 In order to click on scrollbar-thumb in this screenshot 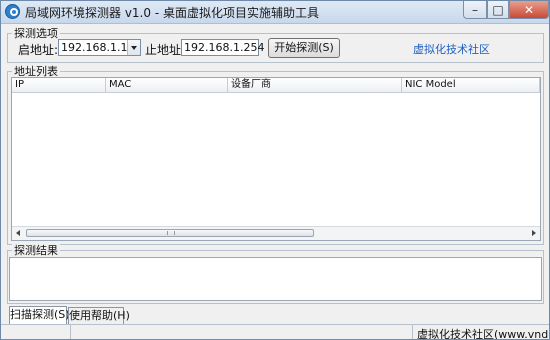, I will do `click(170, 233)`.